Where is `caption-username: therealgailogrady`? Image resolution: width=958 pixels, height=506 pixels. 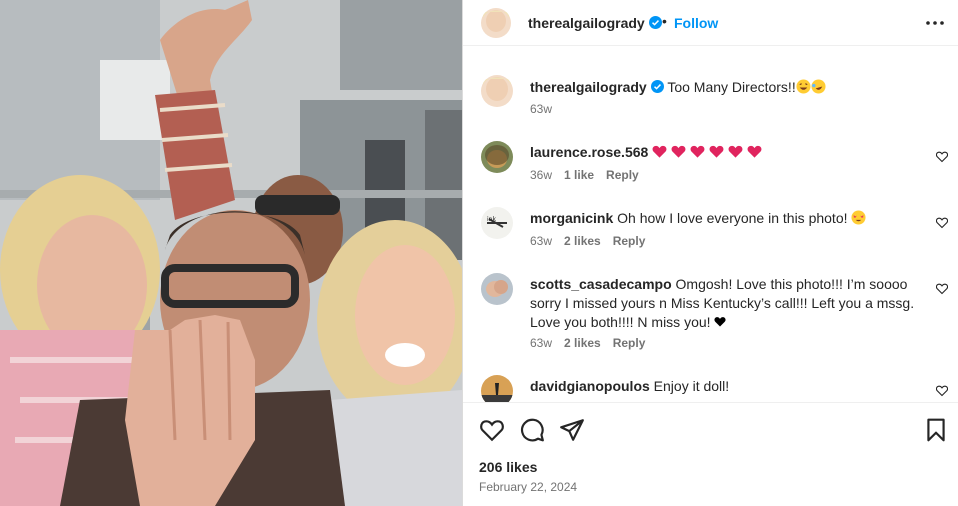 caption-username: therealgailogrady is located at coordinates (588, 87).